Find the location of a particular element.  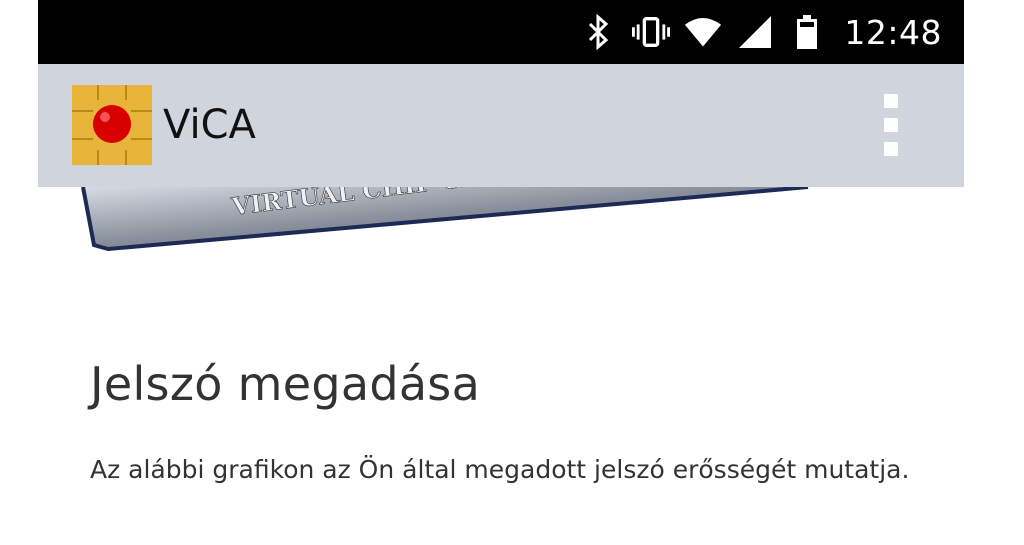

chip-logo-icon is located at coordinates (112, 125).